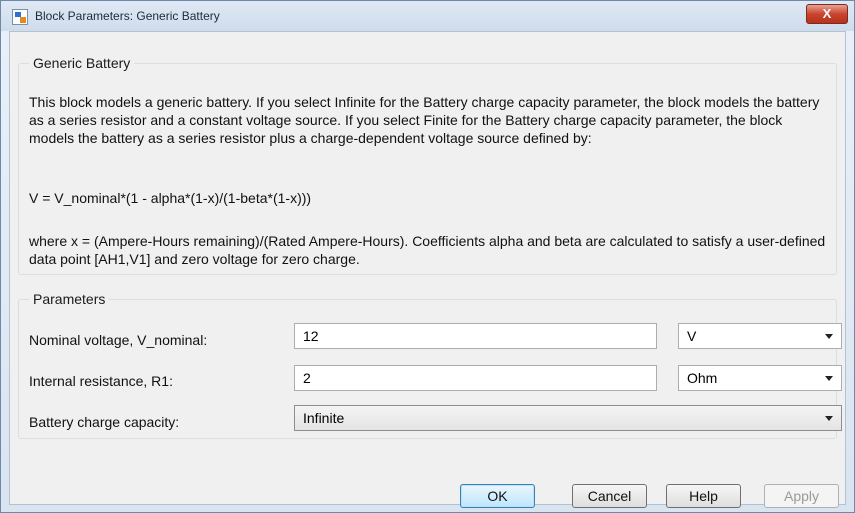 This screenshot has width=855, height=513. What do you see at coordinates (702, 378) in the screenshot?
I see `internal-resistance-unit-value: Ohm` at bounding box center [702, 378].